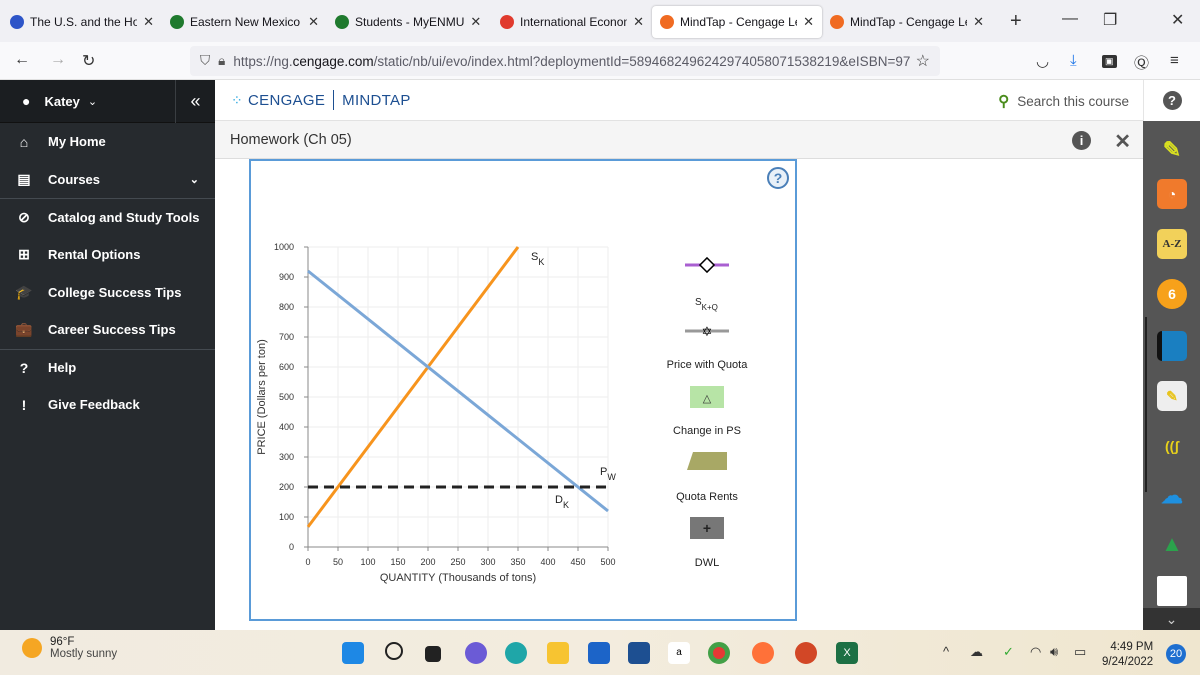 The height and width of the screenshot is (675, 1200). What do you see at coordinates (707, 497) in the screenshot?
I see `legend-quota-rents-label: Quota Rents` at bounding box center [707, 497].